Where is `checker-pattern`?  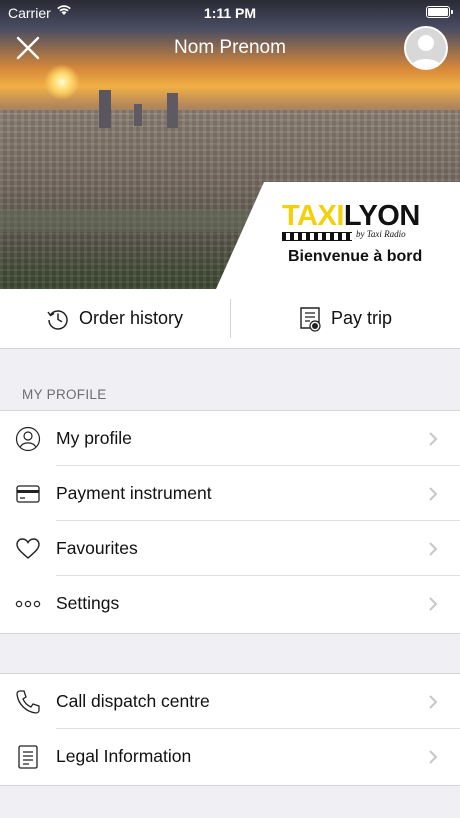
checker-pattern is located at coordinates (317, 236).